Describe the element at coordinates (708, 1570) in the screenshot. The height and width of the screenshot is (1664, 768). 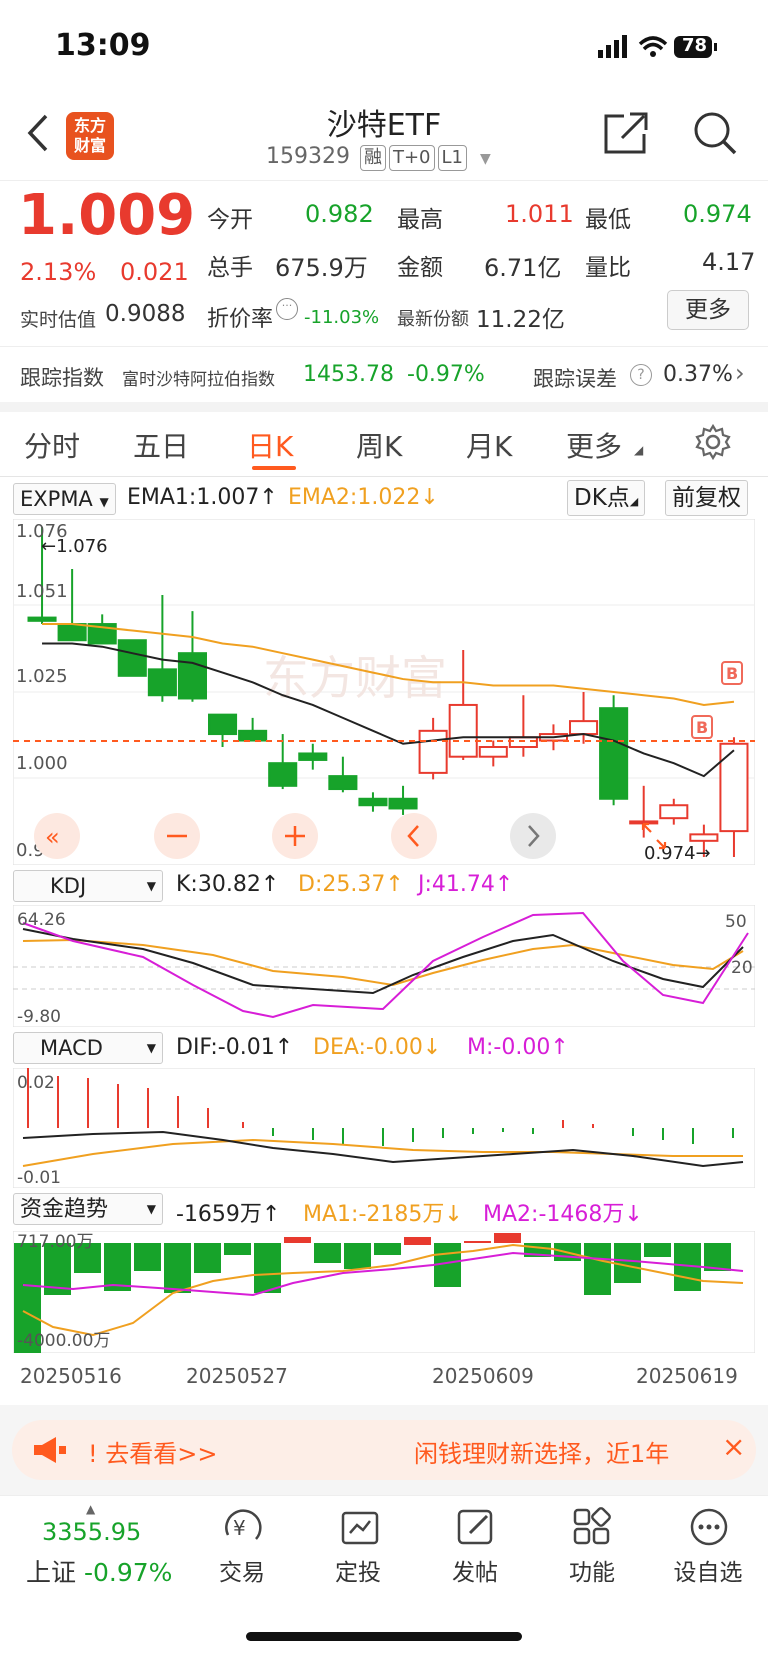
I see `nav-add-watchlist: 设自选` at that location.